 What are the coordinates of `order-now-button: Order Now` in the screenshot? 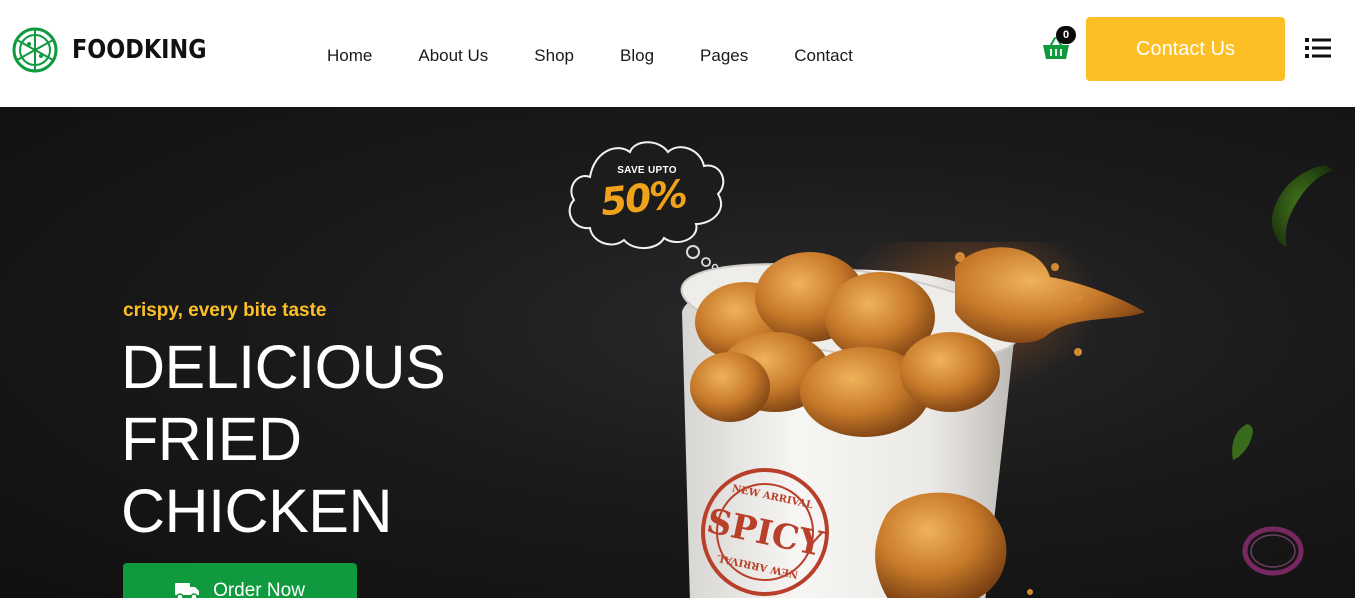 It's located at (240, 580).